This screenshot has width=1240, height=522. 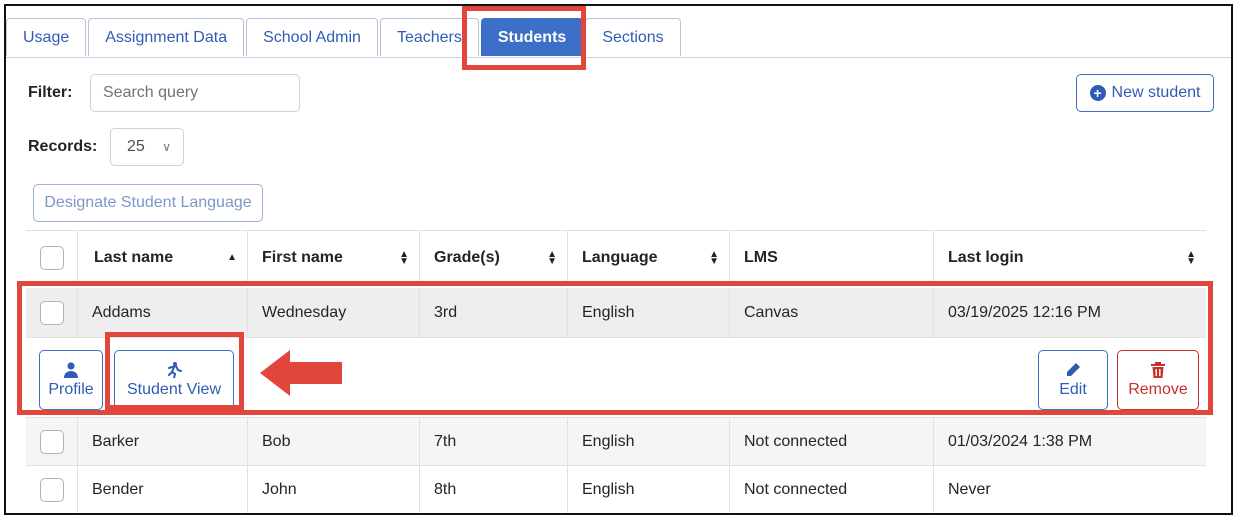 What do you see at coordinates (616, 378) in the screenshot?
I see `row-actions: Profile Student View Edit Remove` at bounding box center [616, 378].